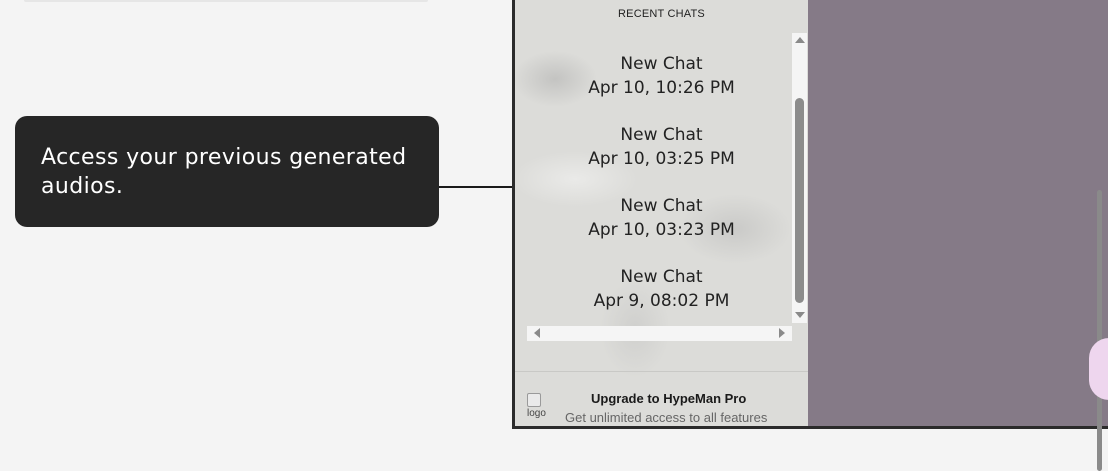  I want to click on horizontal-scrollbar, so click(659, 333).